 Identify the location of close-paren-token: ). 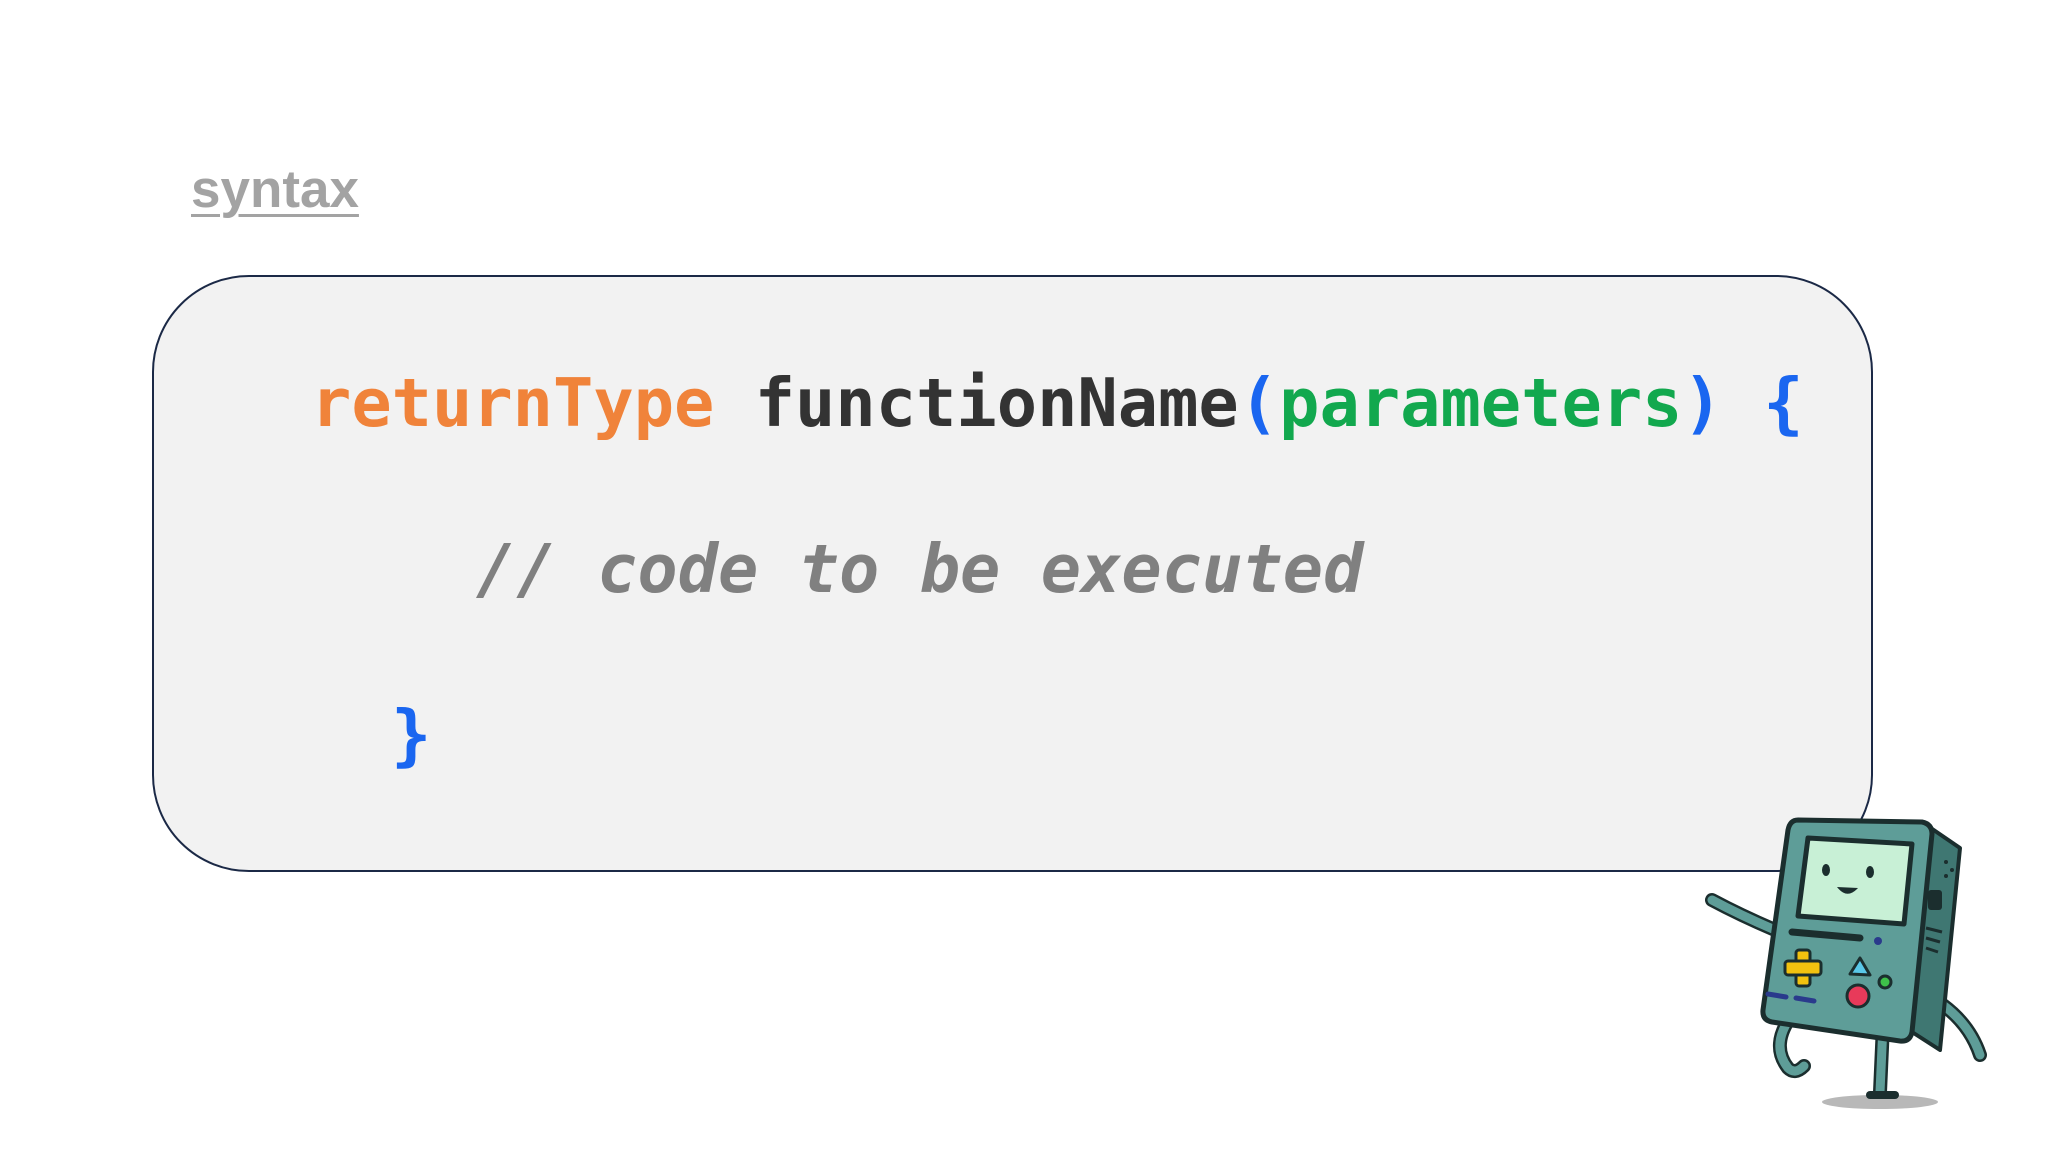
(1702, 403).